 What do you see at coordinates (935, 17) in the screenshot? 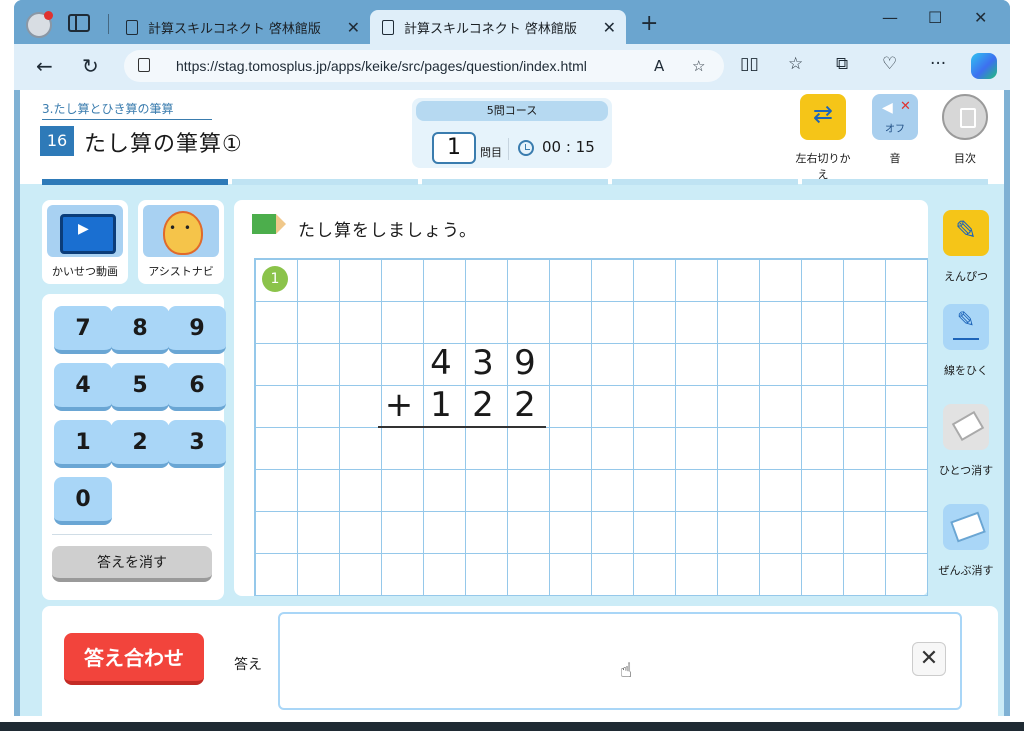
I see `maximize-icon: ☐` at bounding box center [935, 17].